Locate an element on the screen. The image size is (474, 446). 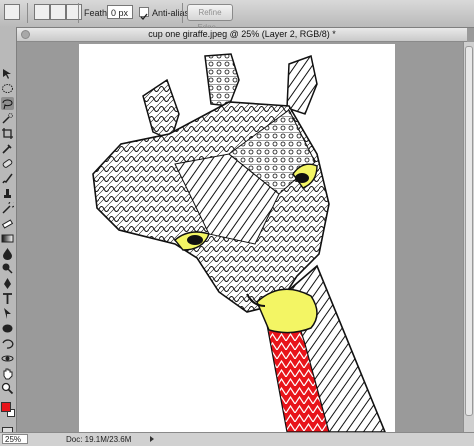
move-tool-icon is located at coordinates (7, 73).